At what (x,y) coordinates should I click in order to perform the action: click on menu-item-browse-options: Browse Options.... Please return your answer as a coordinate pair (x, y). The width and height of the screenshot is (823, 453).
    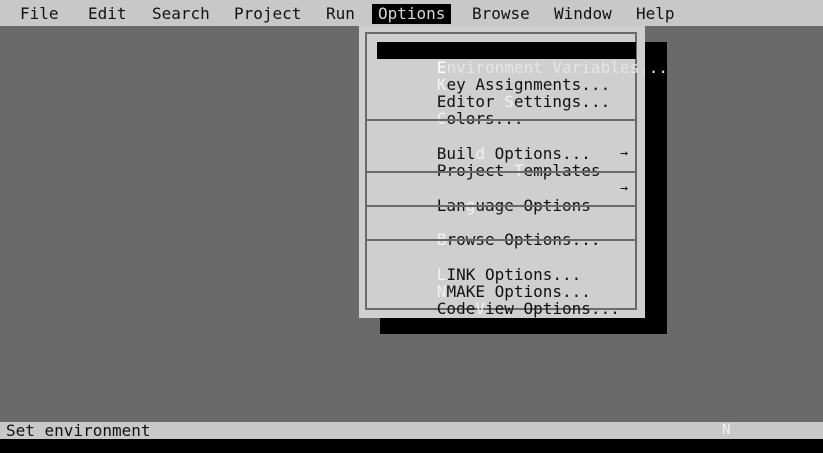
    Looking at the image, I should click on (506, 231).